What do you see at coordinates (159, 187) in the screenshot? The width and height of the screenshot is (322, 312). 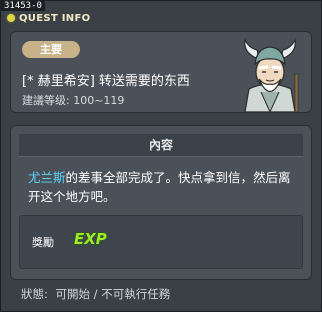 I see `description-text: 的差事全部完成了。快点拿到信，然后离开这个地方吧。` at bounding box center [159, 187].